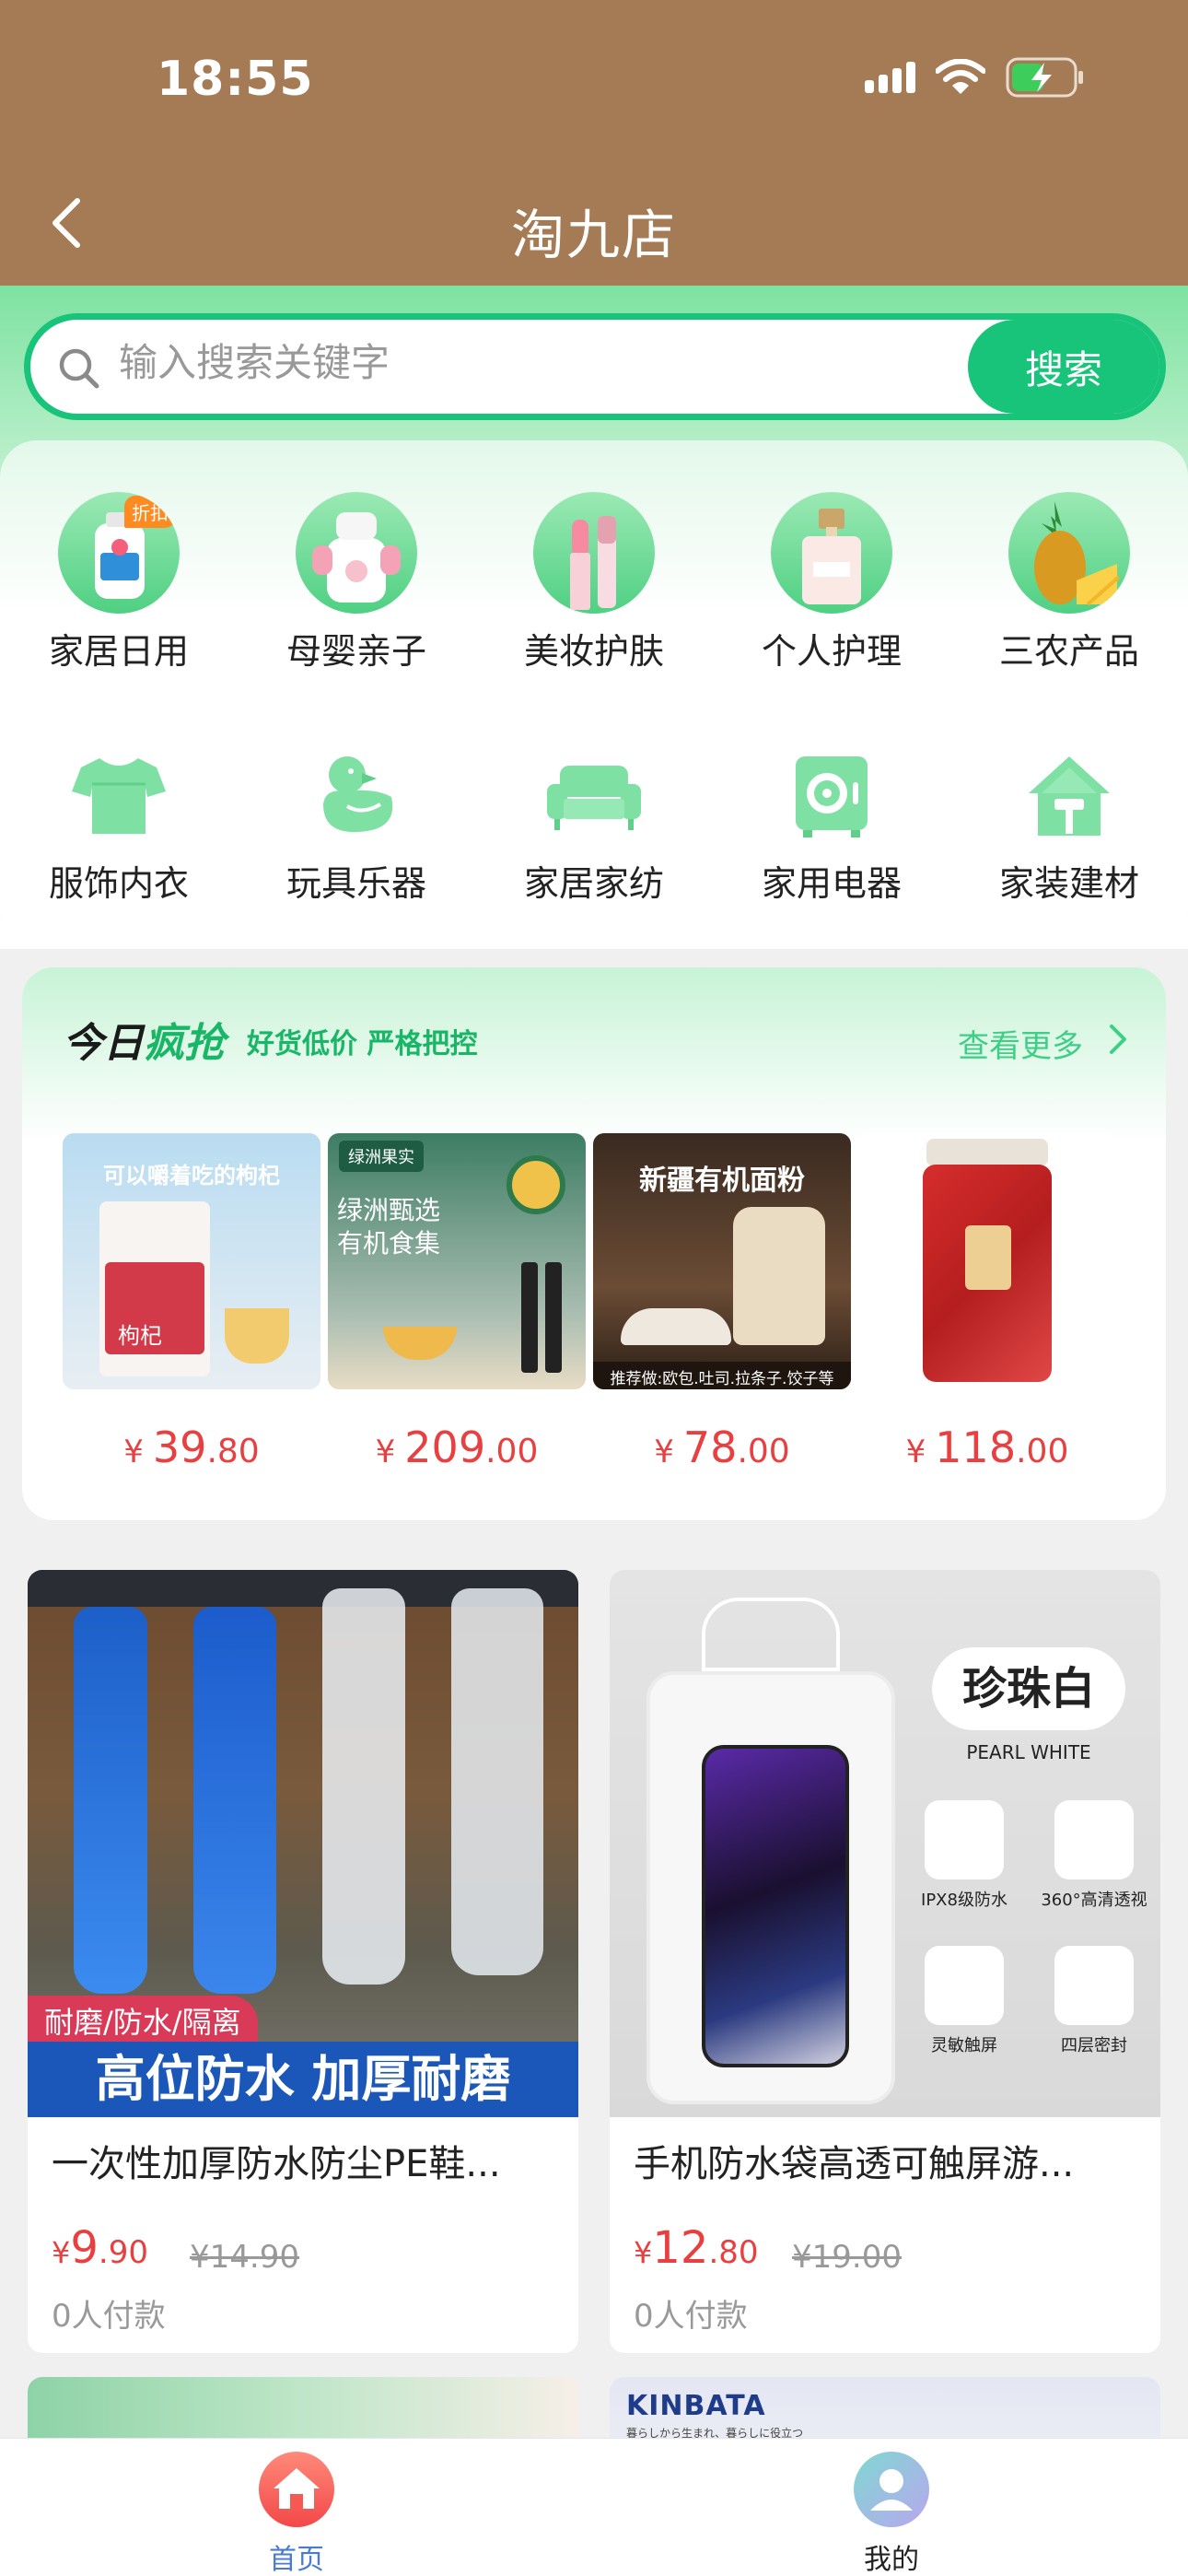 The width and height of the screenshot is (1188, 2576). Describe the element at coordinates (140, 1336) in the screenshot. I see `product-image-subtext: 枸杞` at that location.